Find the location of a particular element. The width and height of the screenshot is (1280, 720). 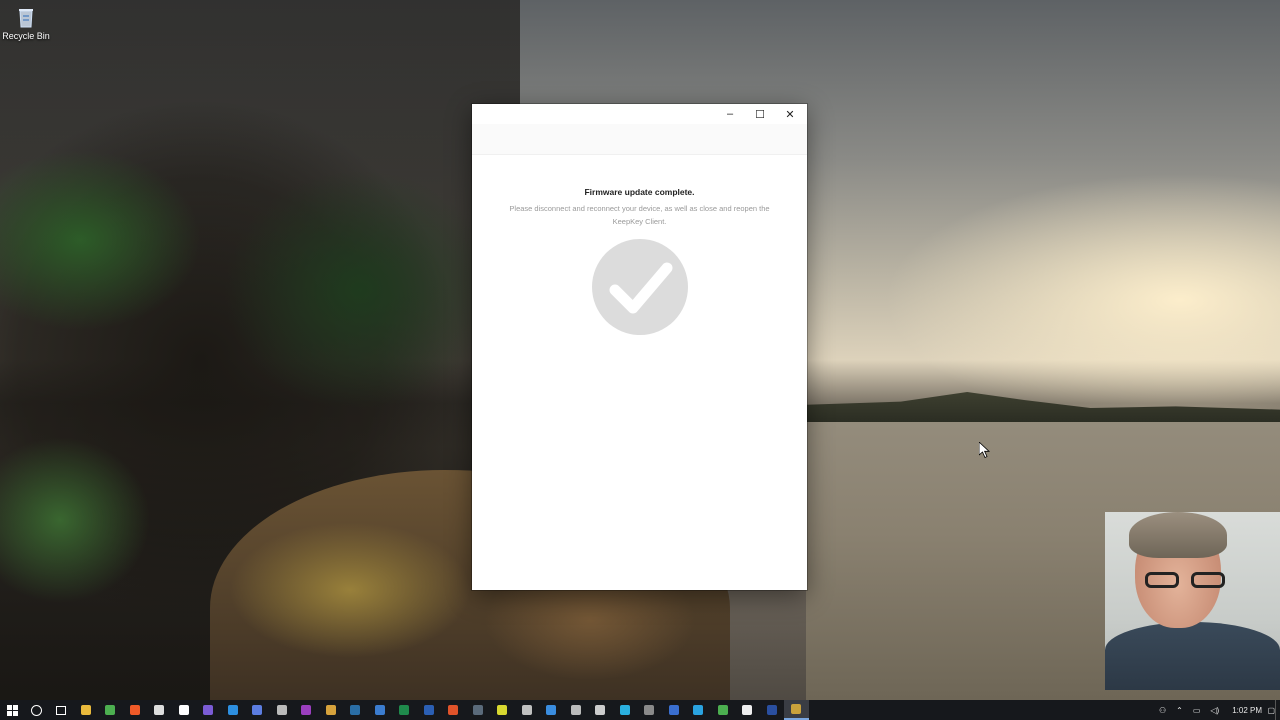

status-title: Firmware update complete. is located at coordinates (639, 192).